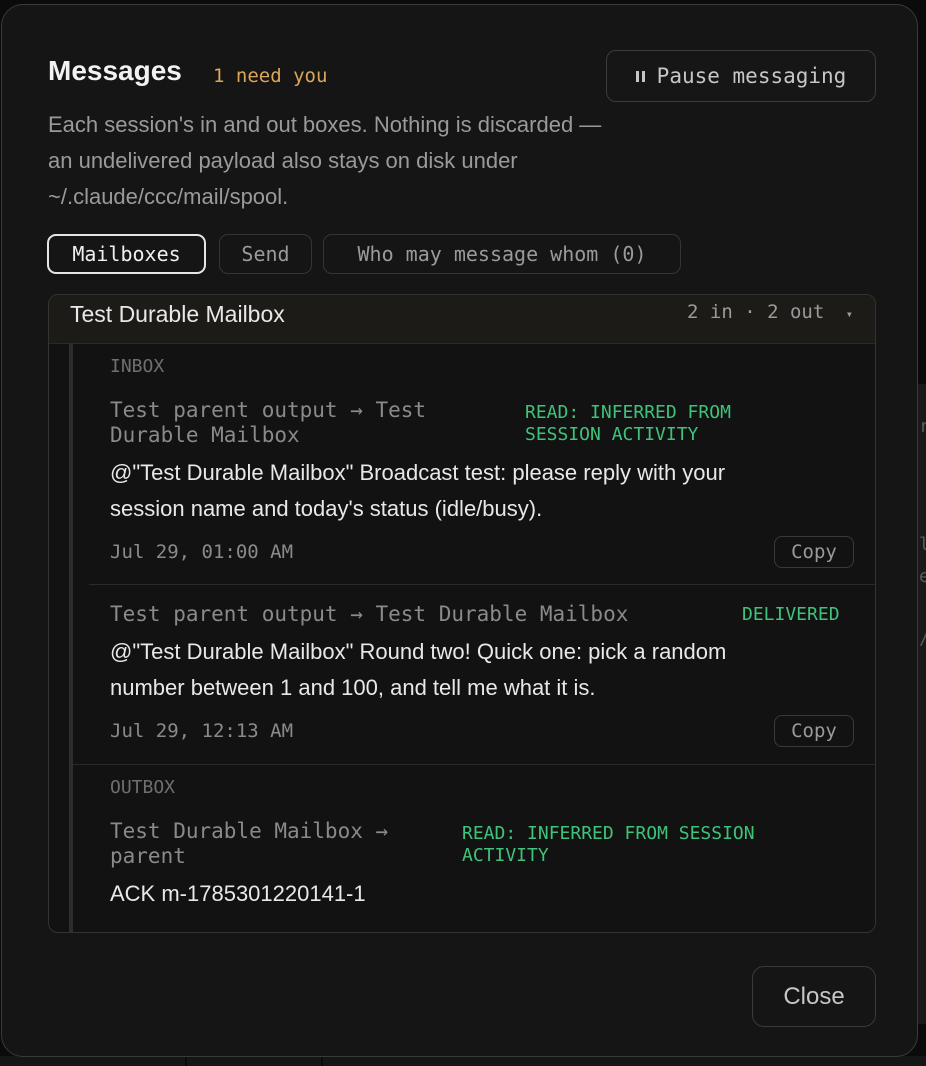 The width and height of the screenshot is (926, 1066). I want to click on background-glyph: /, so click(922, 638).